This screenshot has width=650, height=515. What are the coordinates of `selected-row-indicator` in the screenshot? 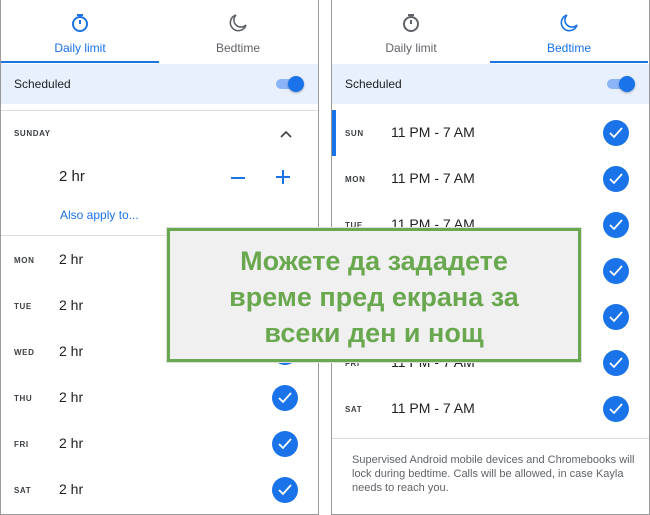 It's located at (334, 133).